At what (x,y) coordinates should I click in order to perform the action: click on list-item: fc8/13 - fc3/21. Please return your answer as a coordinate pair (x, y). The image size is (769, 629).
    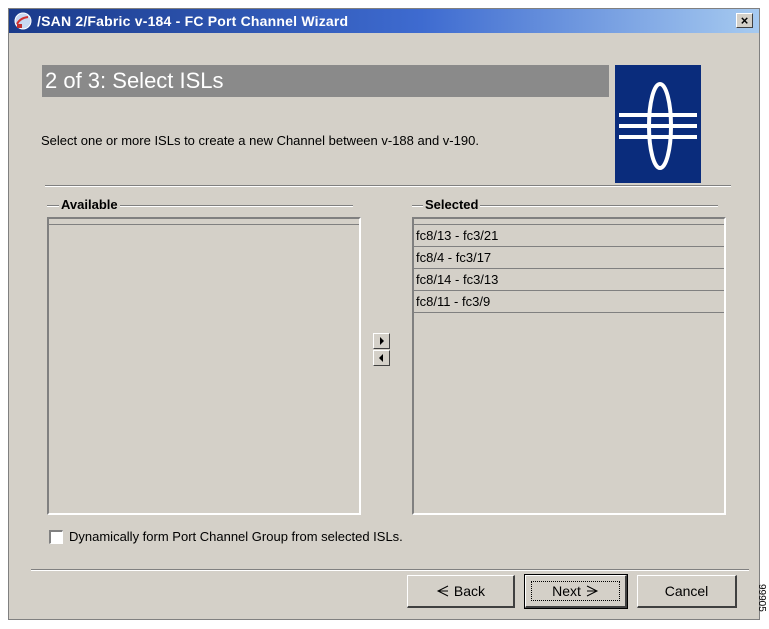
    Looking at the image, I should click on (569, 236).